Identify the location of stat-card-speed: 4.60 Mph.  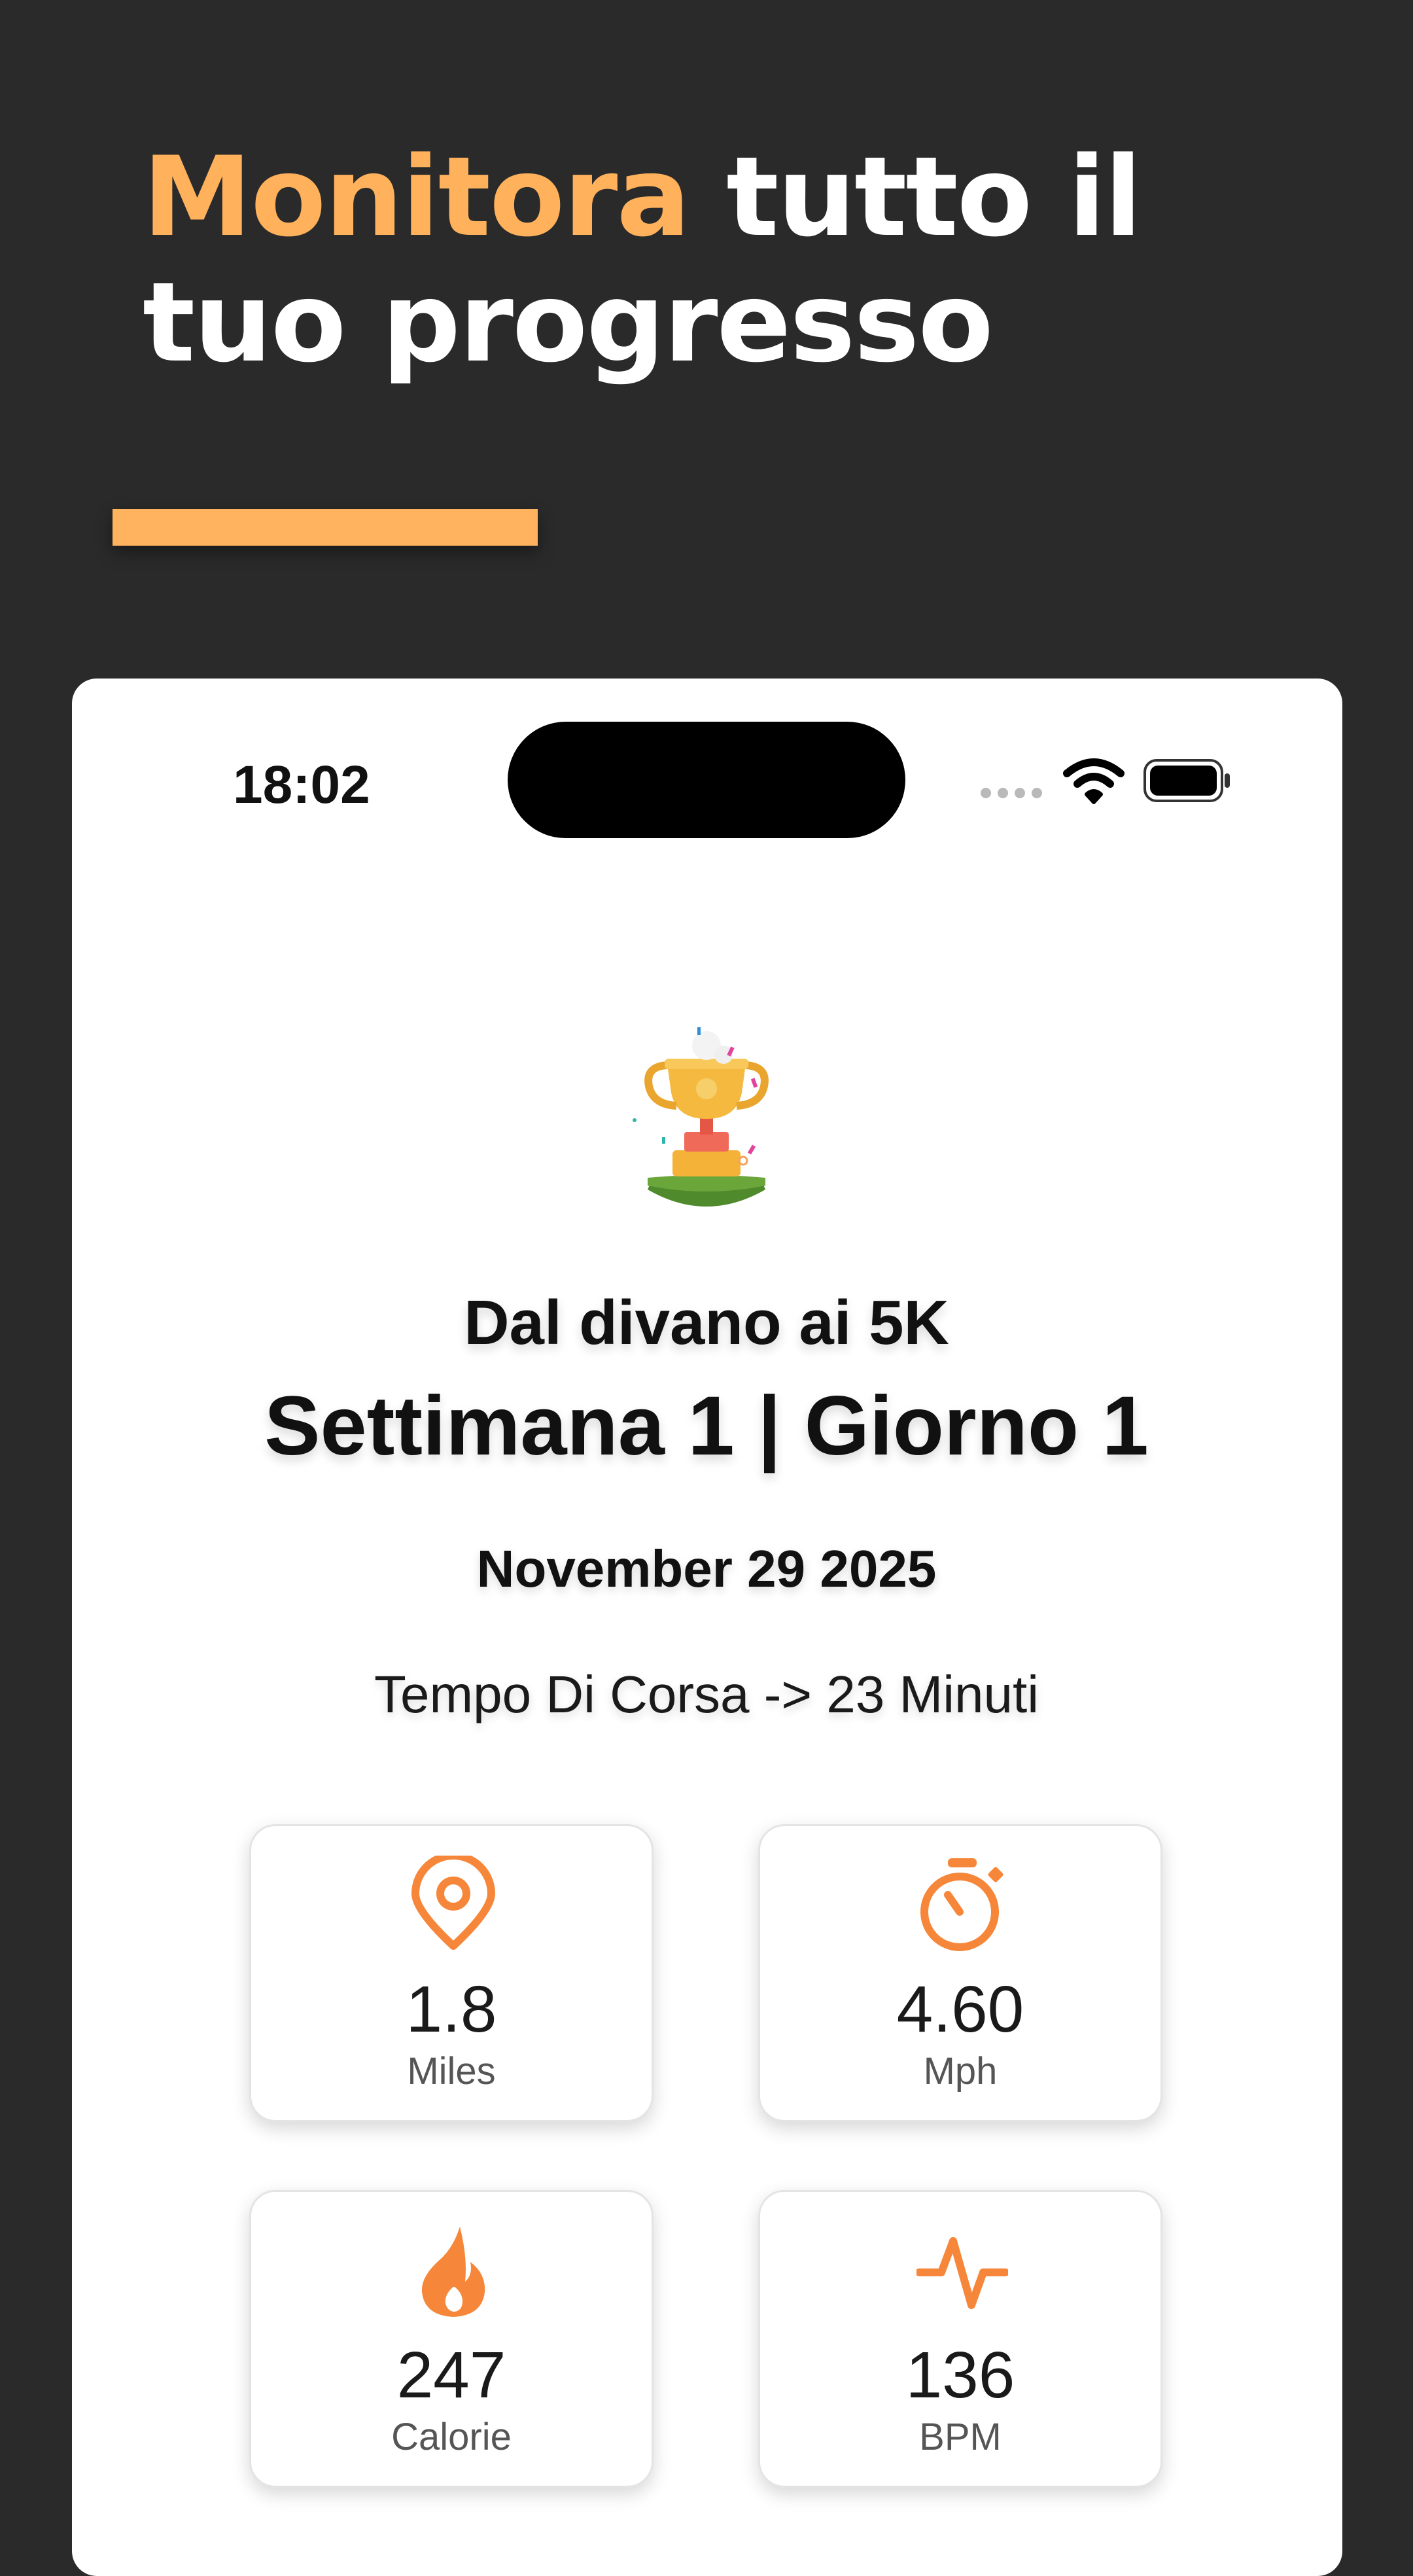
(960, 1973).